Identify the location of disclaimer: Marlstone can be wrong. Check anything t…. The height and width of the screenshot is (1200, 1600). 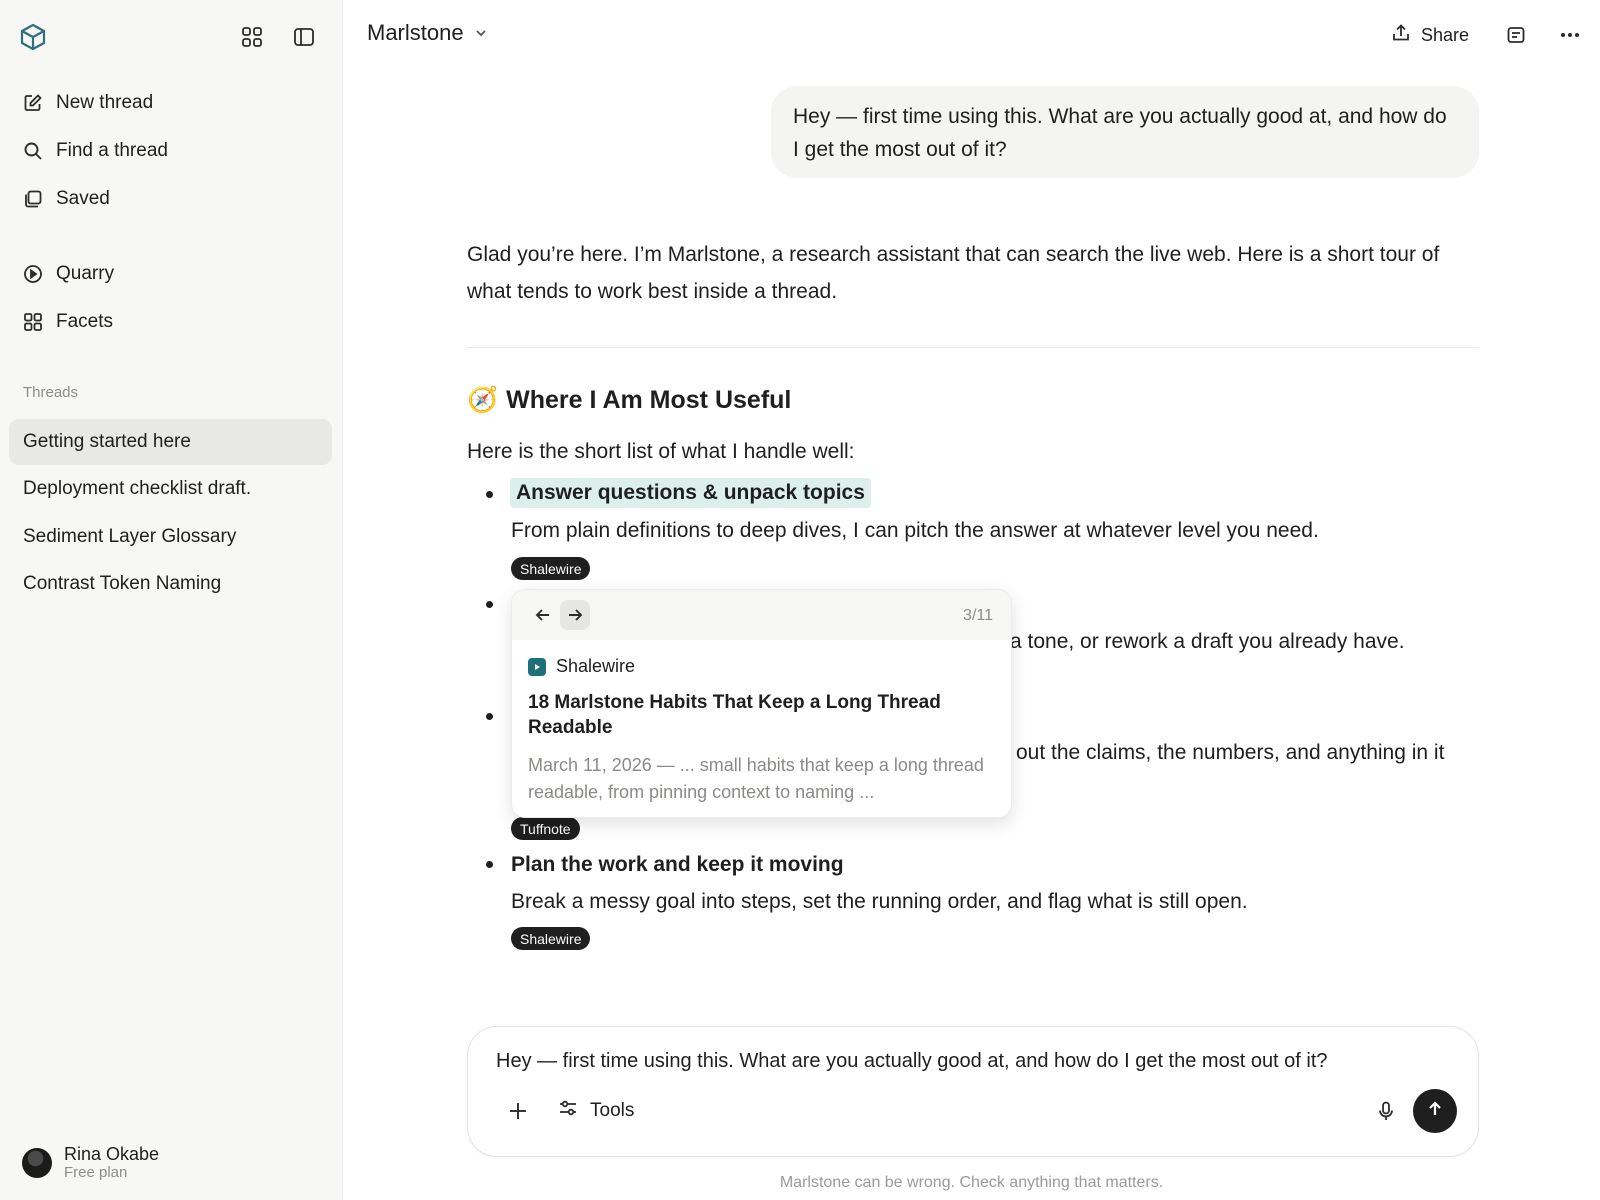
(971, 1182).